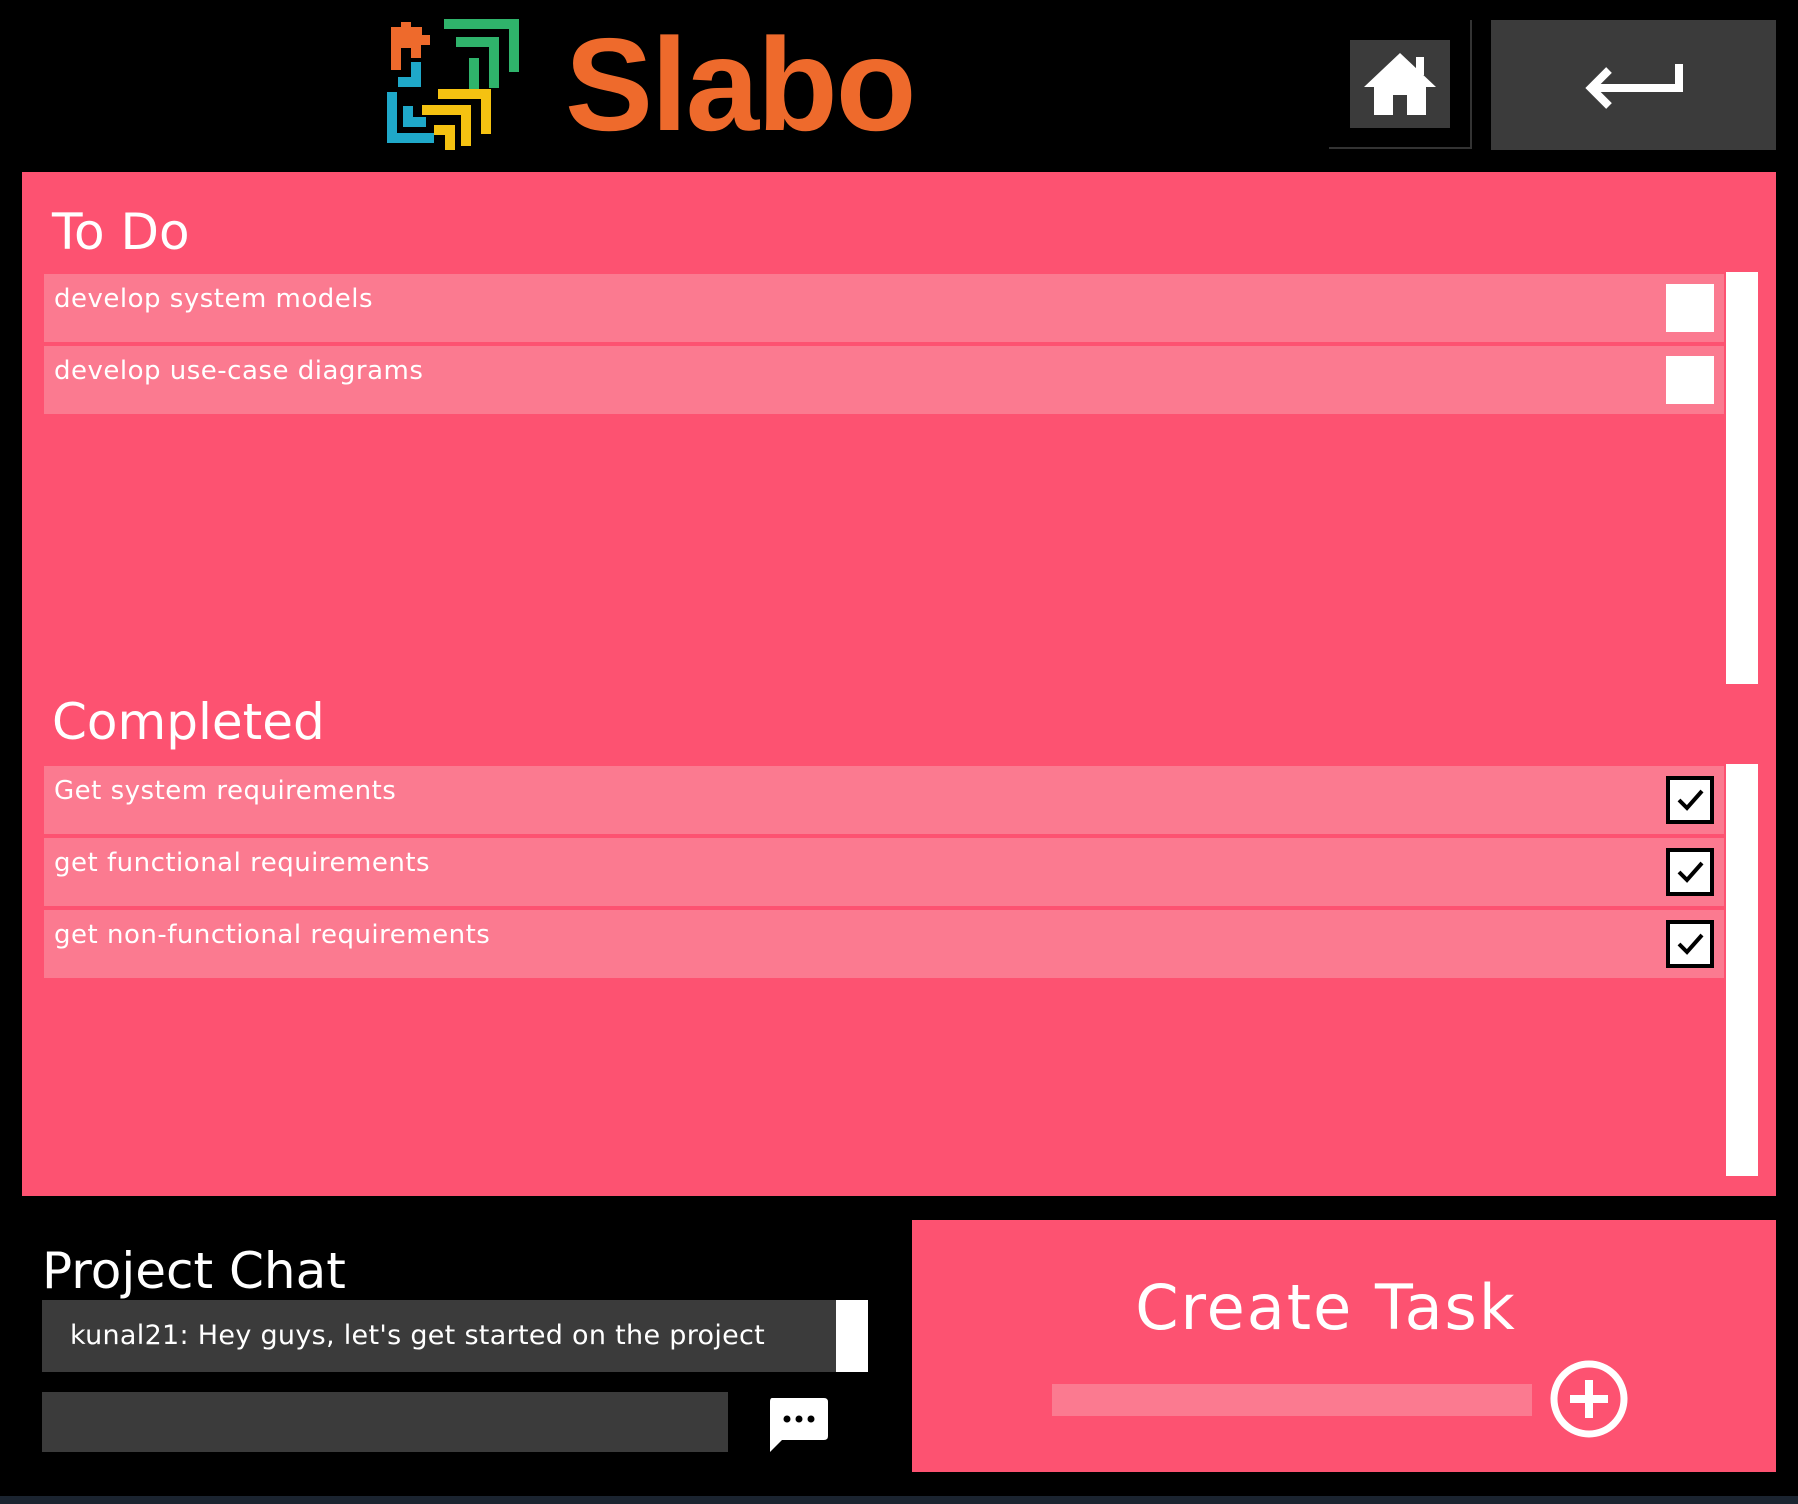  What do you see at coordinates (1742, 970) in the screenshot?
I see `completed-scrollbar` at bounding box center [1742, 970].